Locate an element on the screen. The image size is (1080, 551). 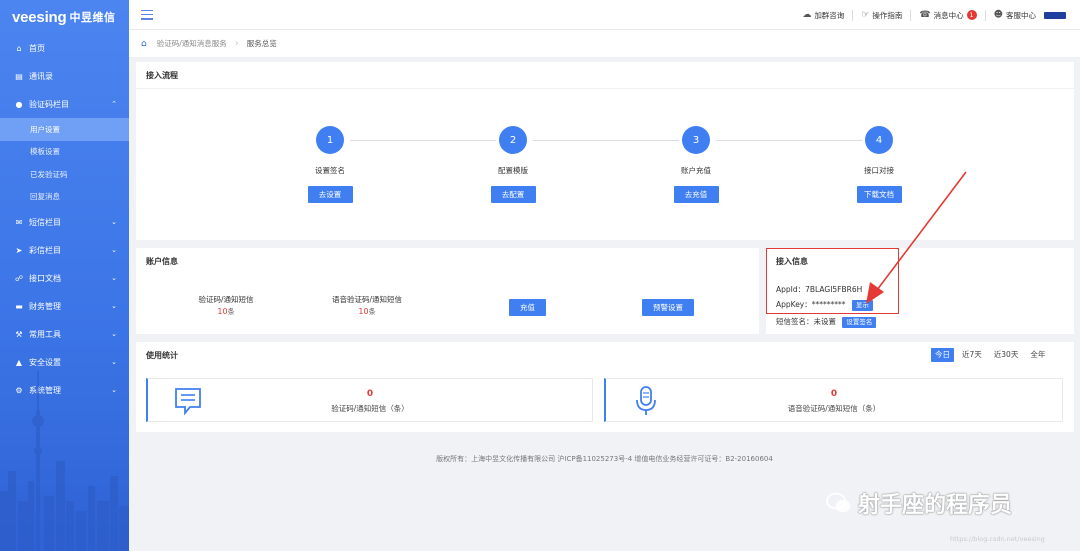
step-1: 1 设置签名 去设置 is located at coordinates (330, 164).